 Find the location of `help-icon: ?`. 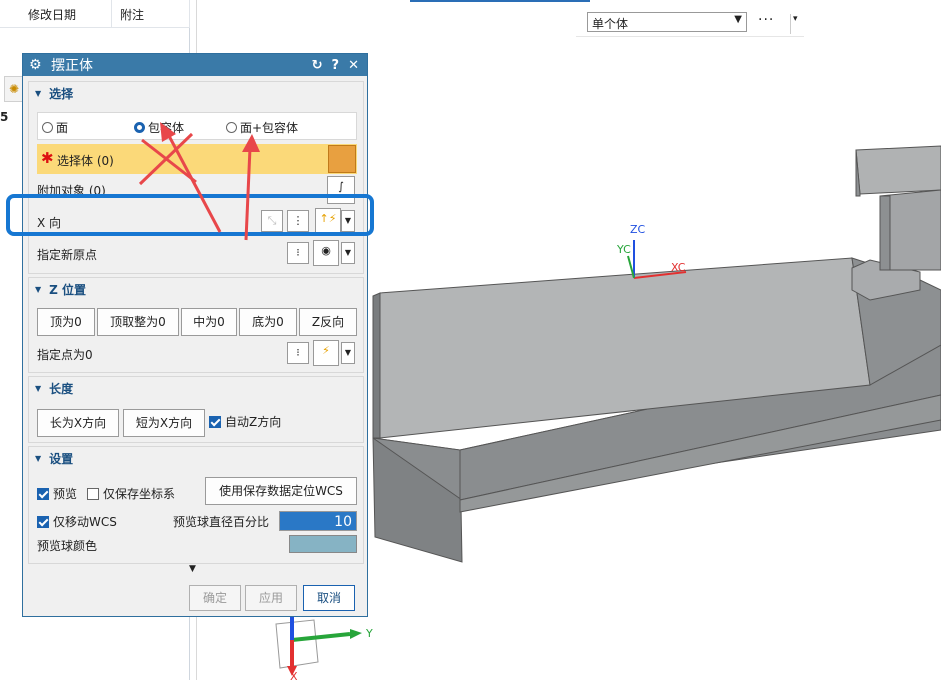

help-icon: ? is located at coordinates (336, 65).